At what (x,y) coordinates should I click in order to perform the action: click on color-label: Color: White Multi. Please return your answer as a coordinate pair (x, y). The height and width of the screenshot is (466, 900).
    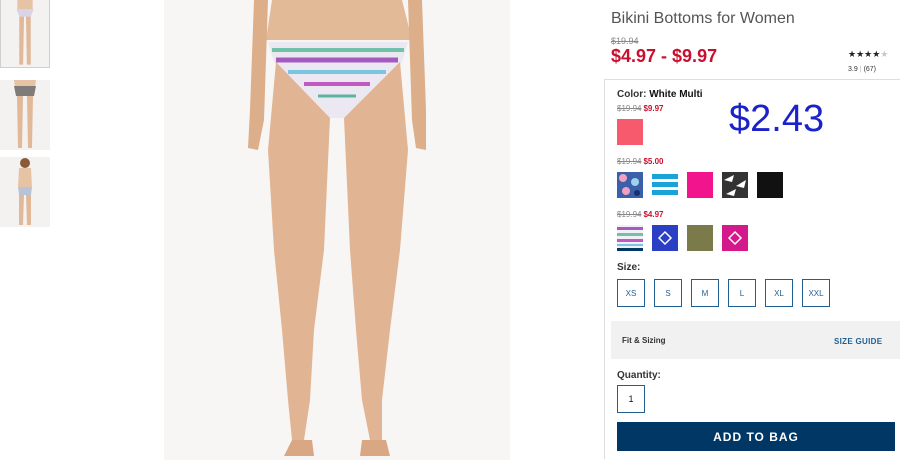
    Looking at the image, I should click on (660, 94).